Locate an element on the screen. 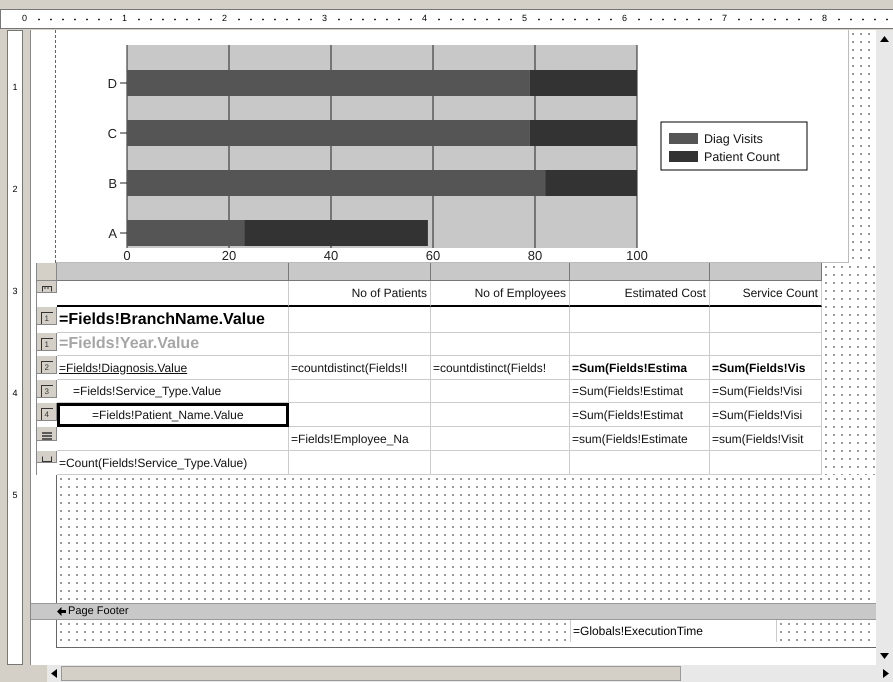 The height and width of the screenshot is (682, 893). table-cell: =Sum(Fields!Estima is located at coordinates (640, 368).